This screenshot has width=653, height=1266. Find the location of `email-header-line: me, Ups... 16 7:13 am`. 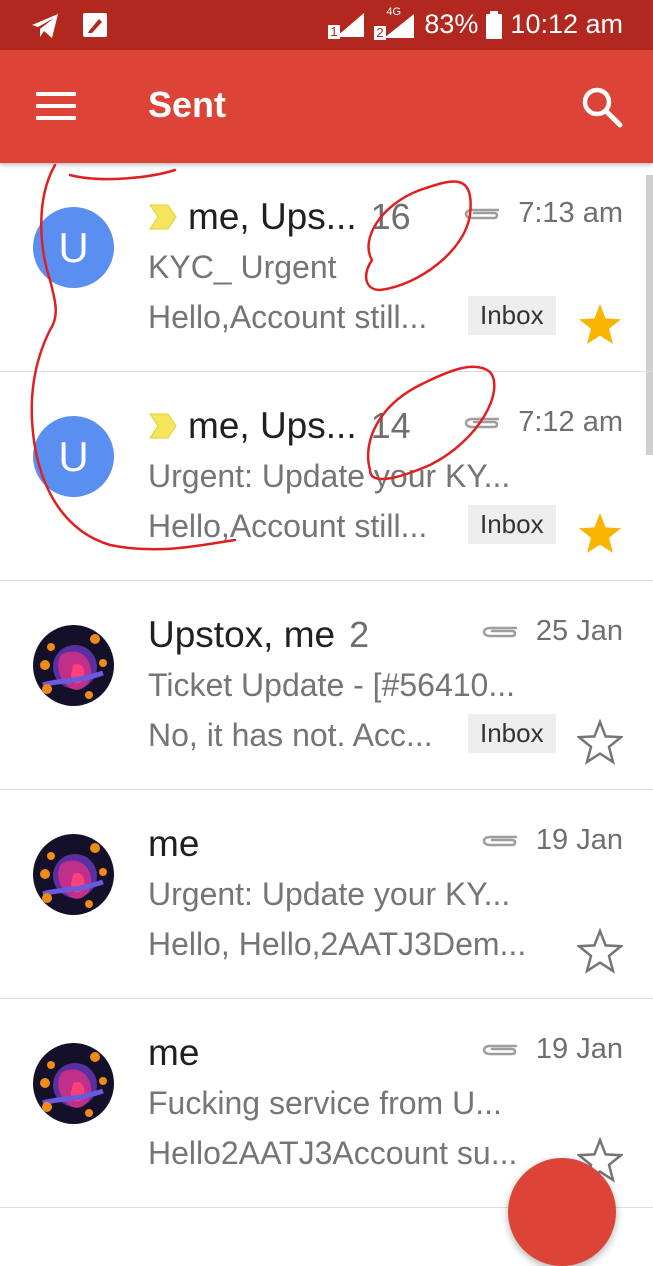

email-header-line: me, Ups... 16 7:13 am is located at coordinates (385, 217).